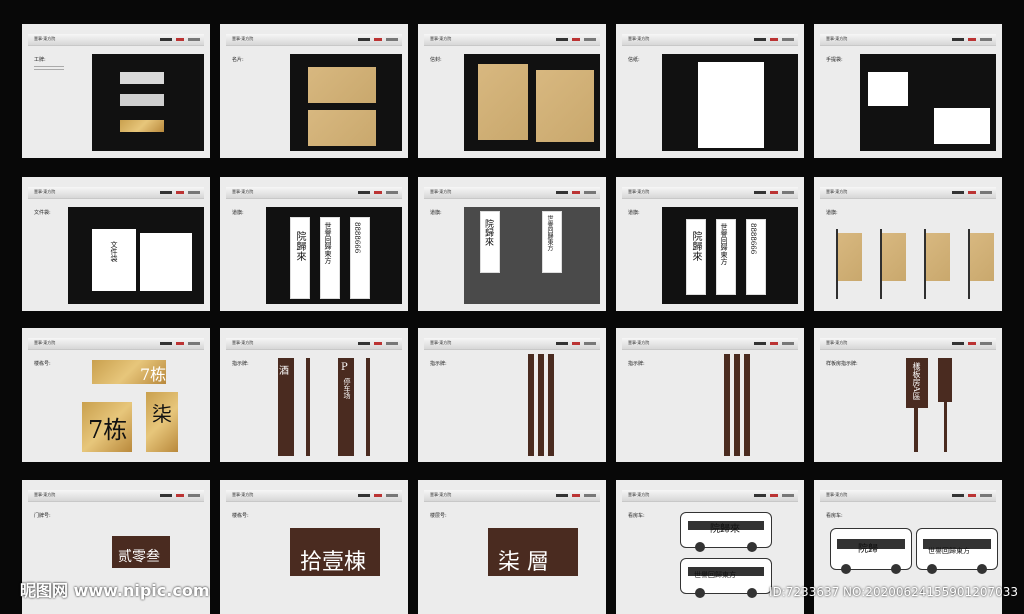  I want to click on watermark-text: 昵图网 www.nipic.com, so click(115, 590).